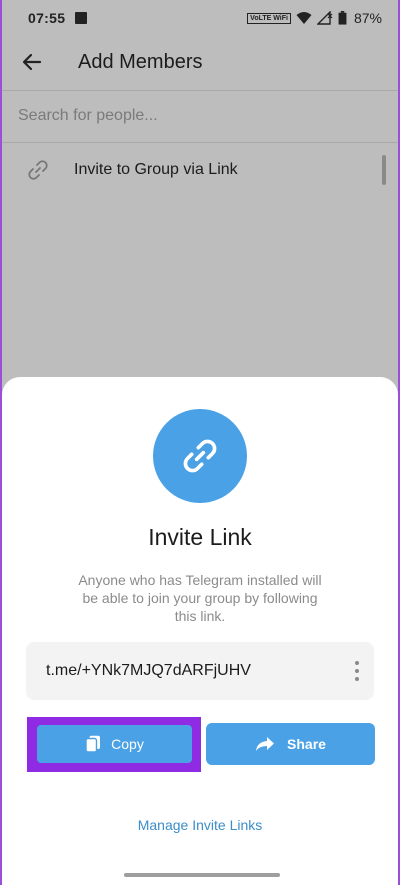 The width and height of the screenshot is (400, 885). Describe the element at coordinates (357, 671) in the screenshot. I see `more-options-icon` at that location.